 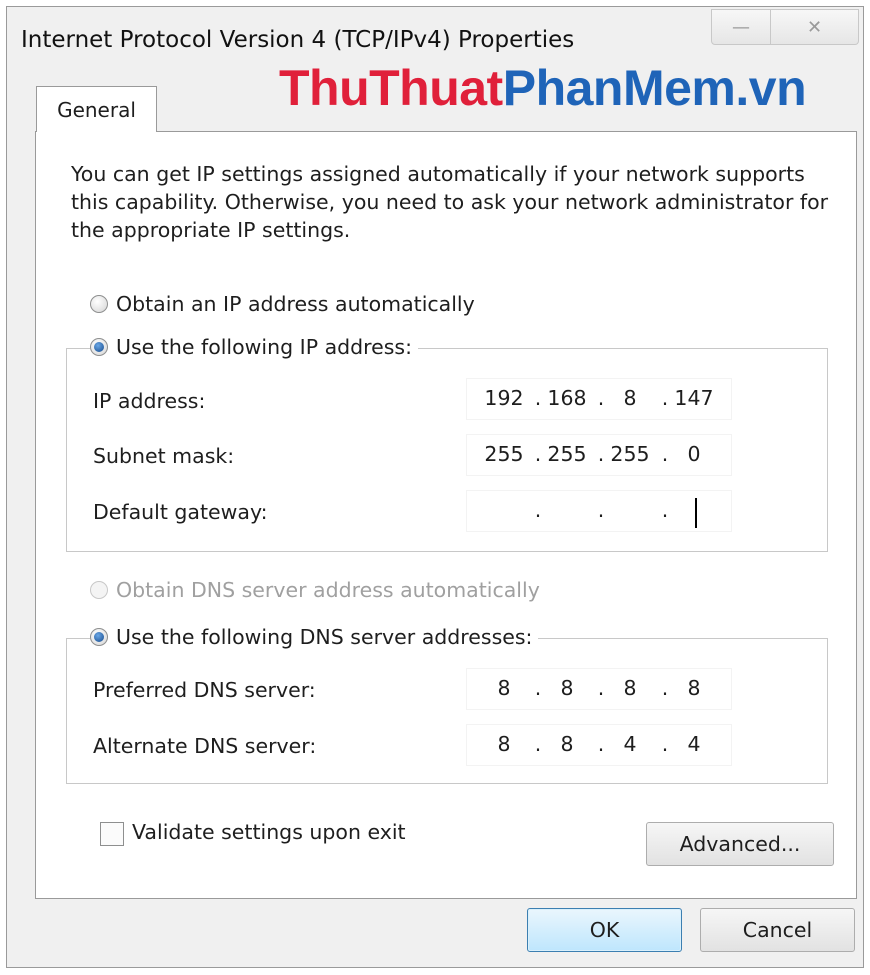 What do you see at coordinates (504, 744) in the screenshot?
I see `alternate-dns-octet-1: 8` at bounding box center [504, 744].